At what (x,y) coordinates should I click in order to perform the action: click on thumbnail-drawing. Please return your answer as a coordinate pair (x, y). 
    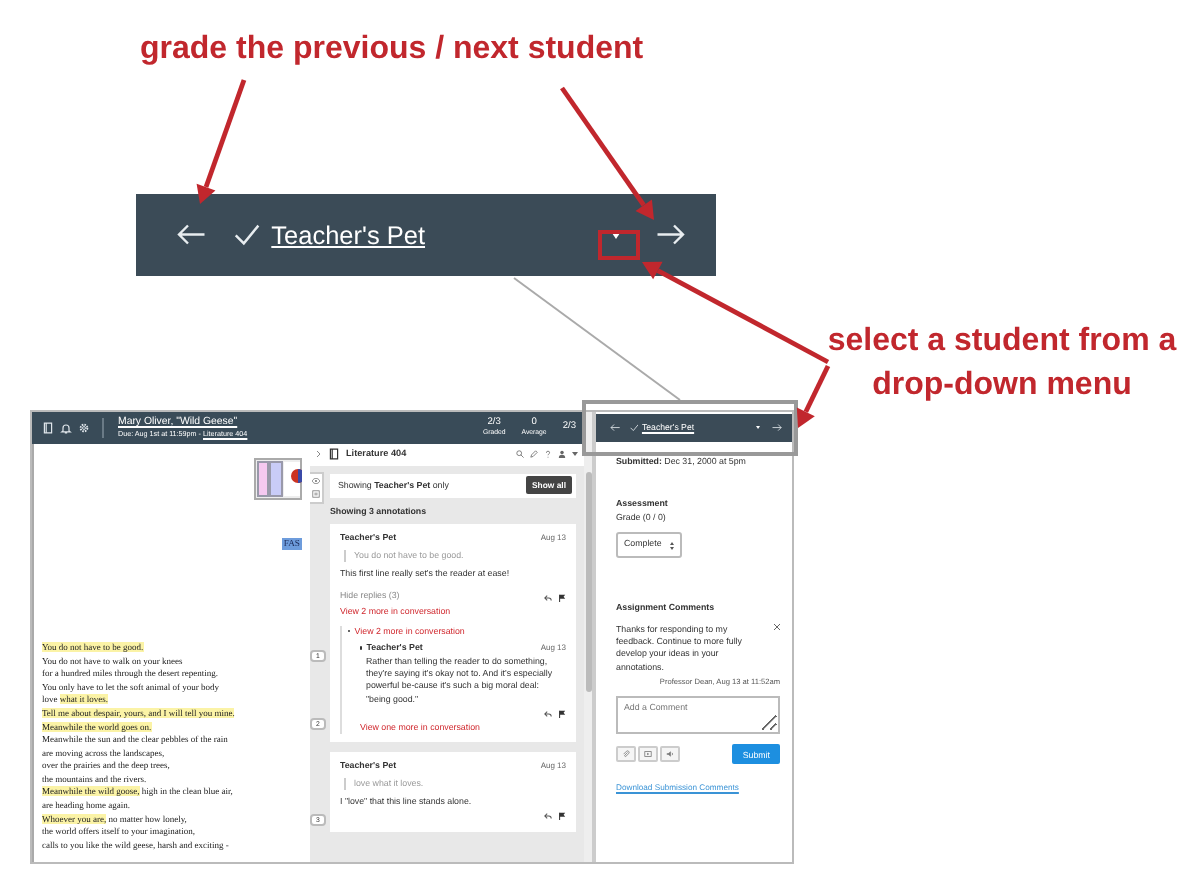
    Looking at the image, I should click on (278, 478).